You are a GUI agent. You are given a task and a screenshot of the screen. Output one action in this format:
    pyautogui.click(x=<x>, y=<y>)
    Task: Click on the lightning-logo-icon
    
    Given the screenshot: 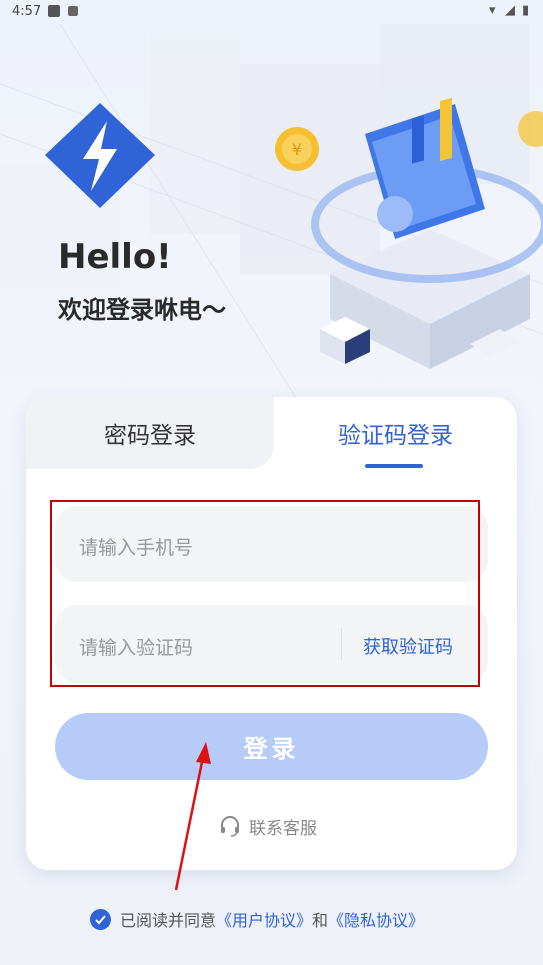 What is the action you would take?
    pyautogui.click(x=100, y=155)
    